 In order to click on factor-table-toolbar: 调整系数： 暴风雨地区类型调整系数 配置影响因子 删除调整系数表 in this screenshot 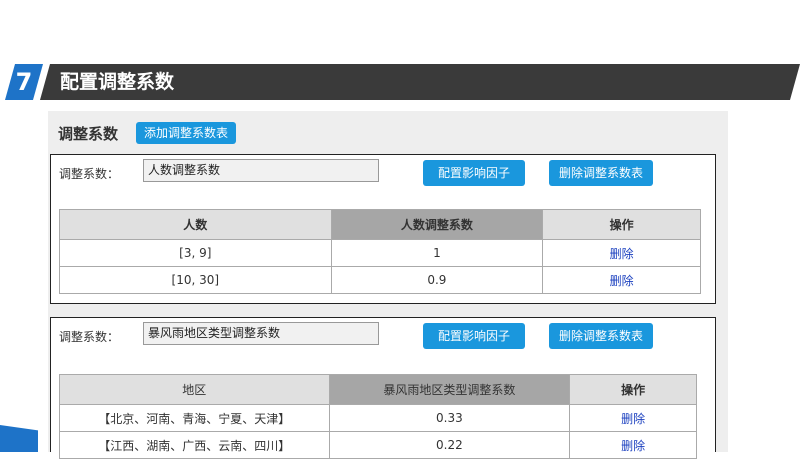, I will do `click(383, 335)`.